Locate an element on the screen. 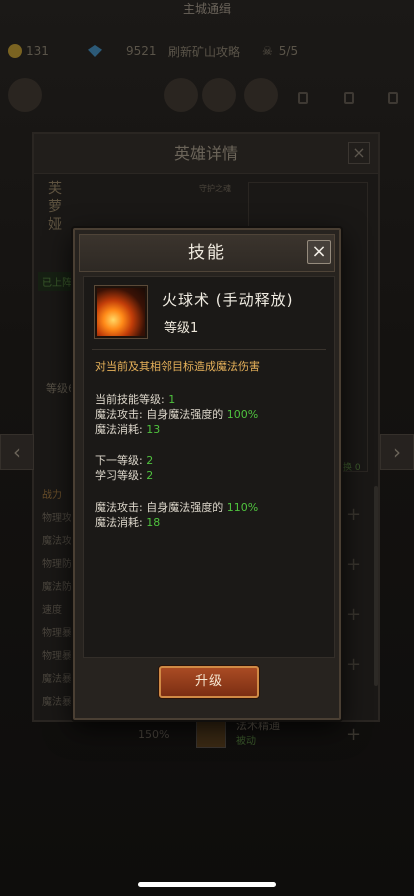  modal-header: 技能 × is located at coordinates (207, 253).